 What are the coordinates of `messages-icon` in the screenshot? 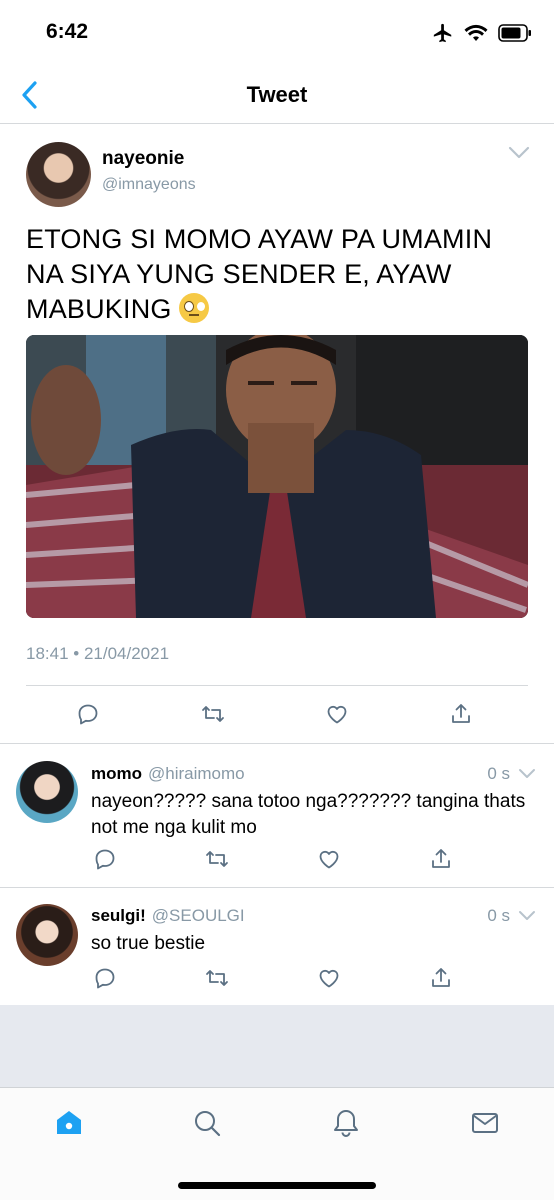 It's located at (485, 1123).